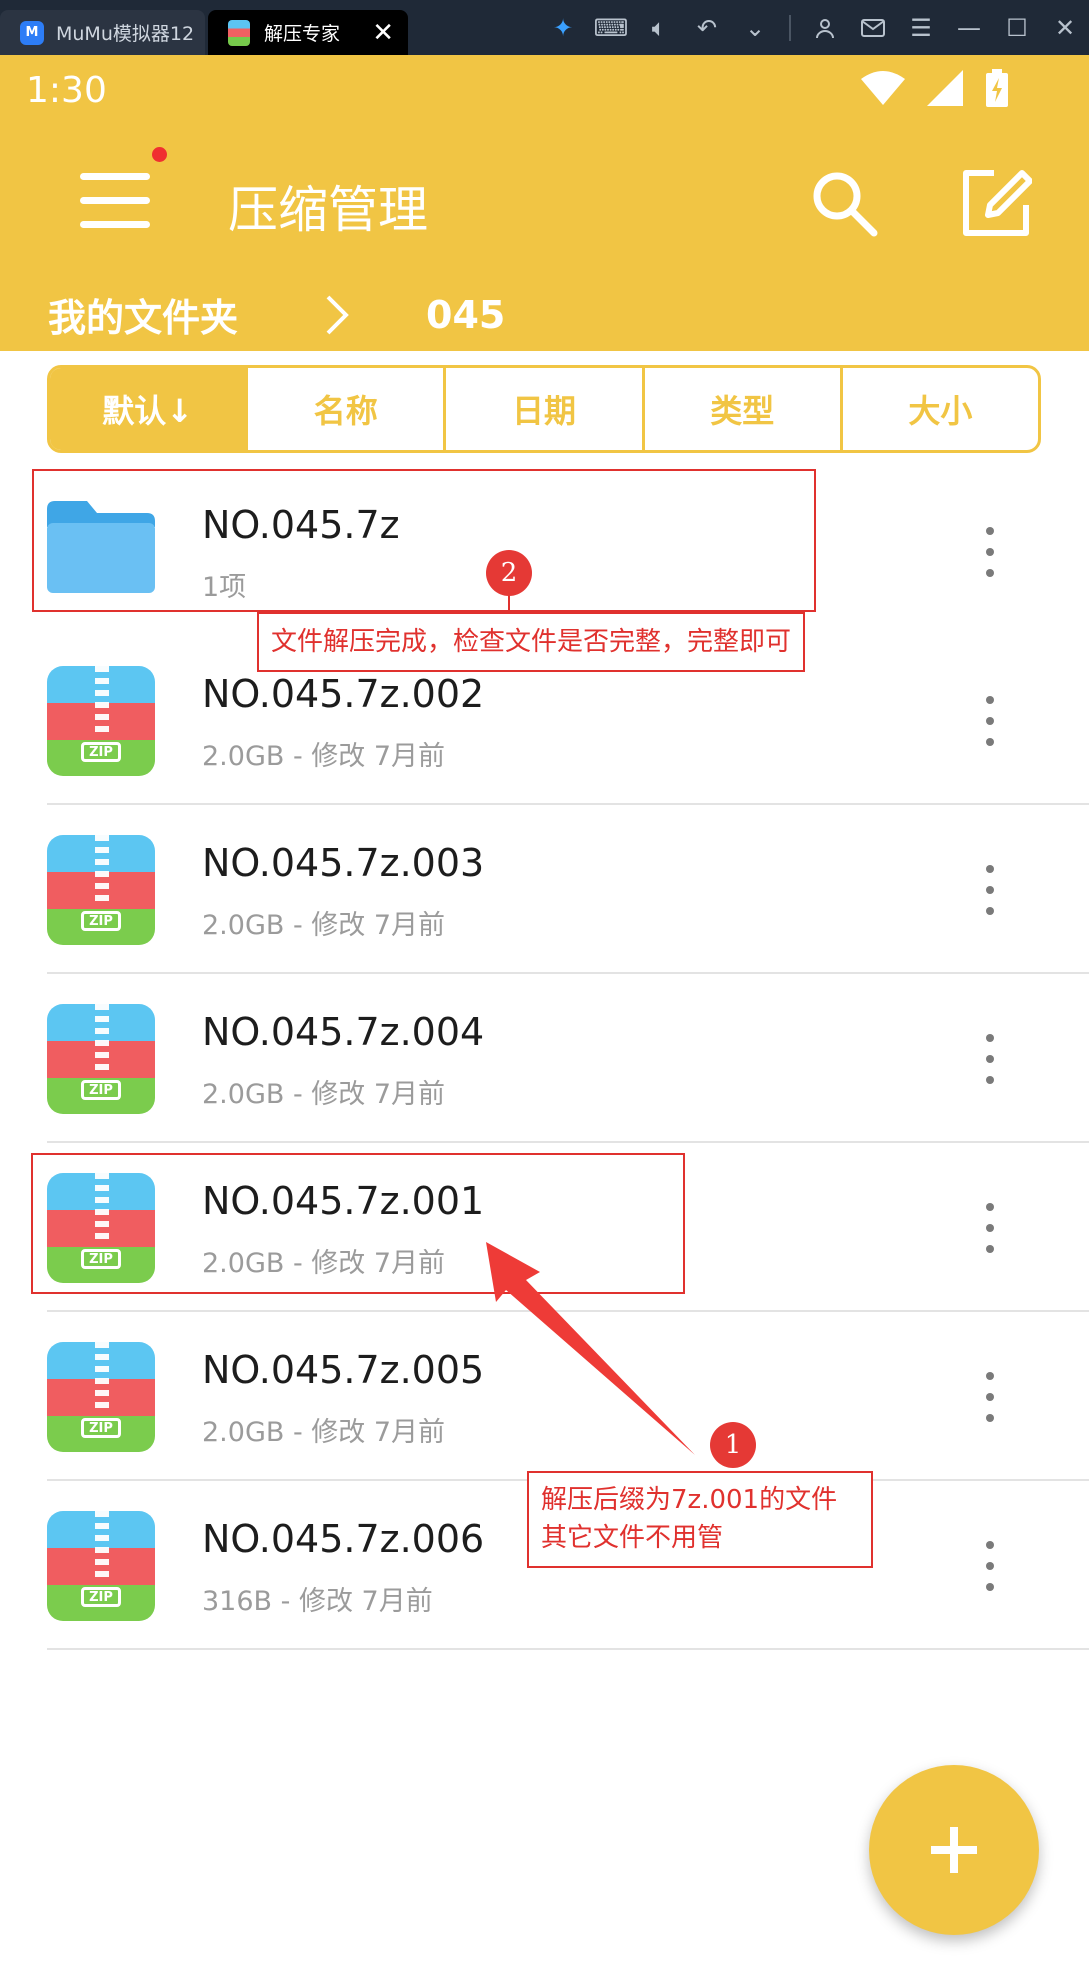 The width and height of the screenshot is (1089, 1984). Describe the element at coordinates (659, 27) in the screenshot. I see `volume-icon: 🔈︎` at that location.